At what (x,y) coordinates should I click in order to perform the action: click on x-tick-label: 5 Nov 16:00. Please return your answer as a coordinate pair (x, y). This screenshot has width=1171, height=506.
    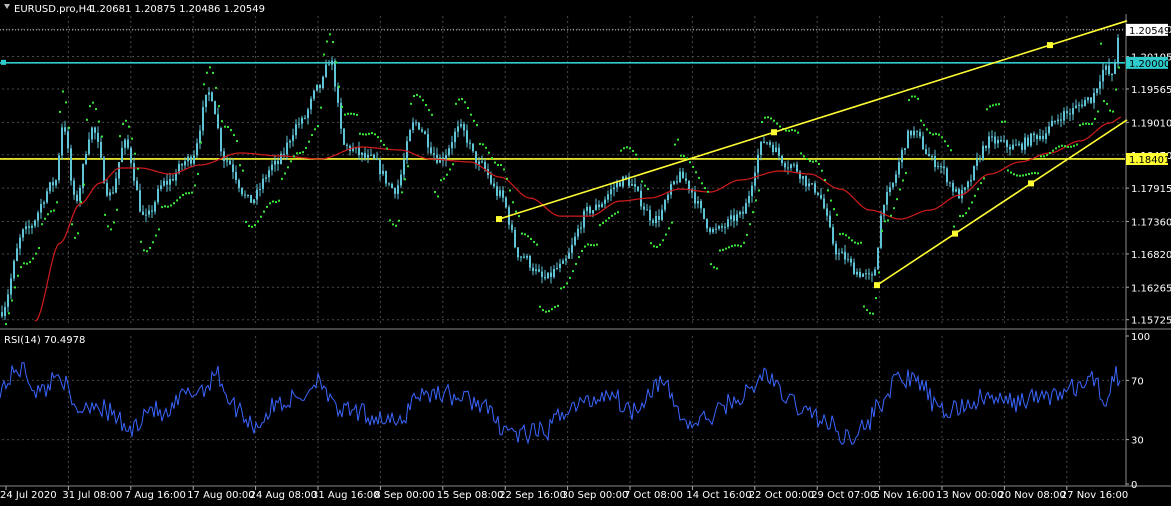
    Looking at the image, I should click on (904, 495).